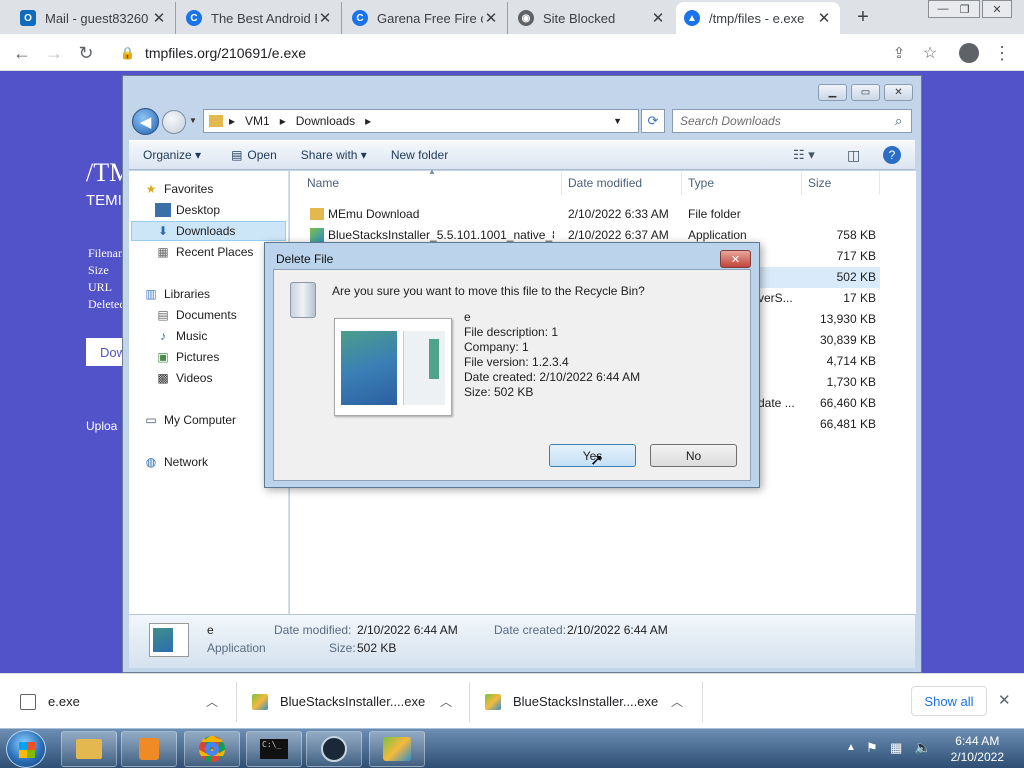  Describe the element at coordinates (193, 120) in the screenshot. I see `recent-pages-dropdown-icon: ▼` at that location.